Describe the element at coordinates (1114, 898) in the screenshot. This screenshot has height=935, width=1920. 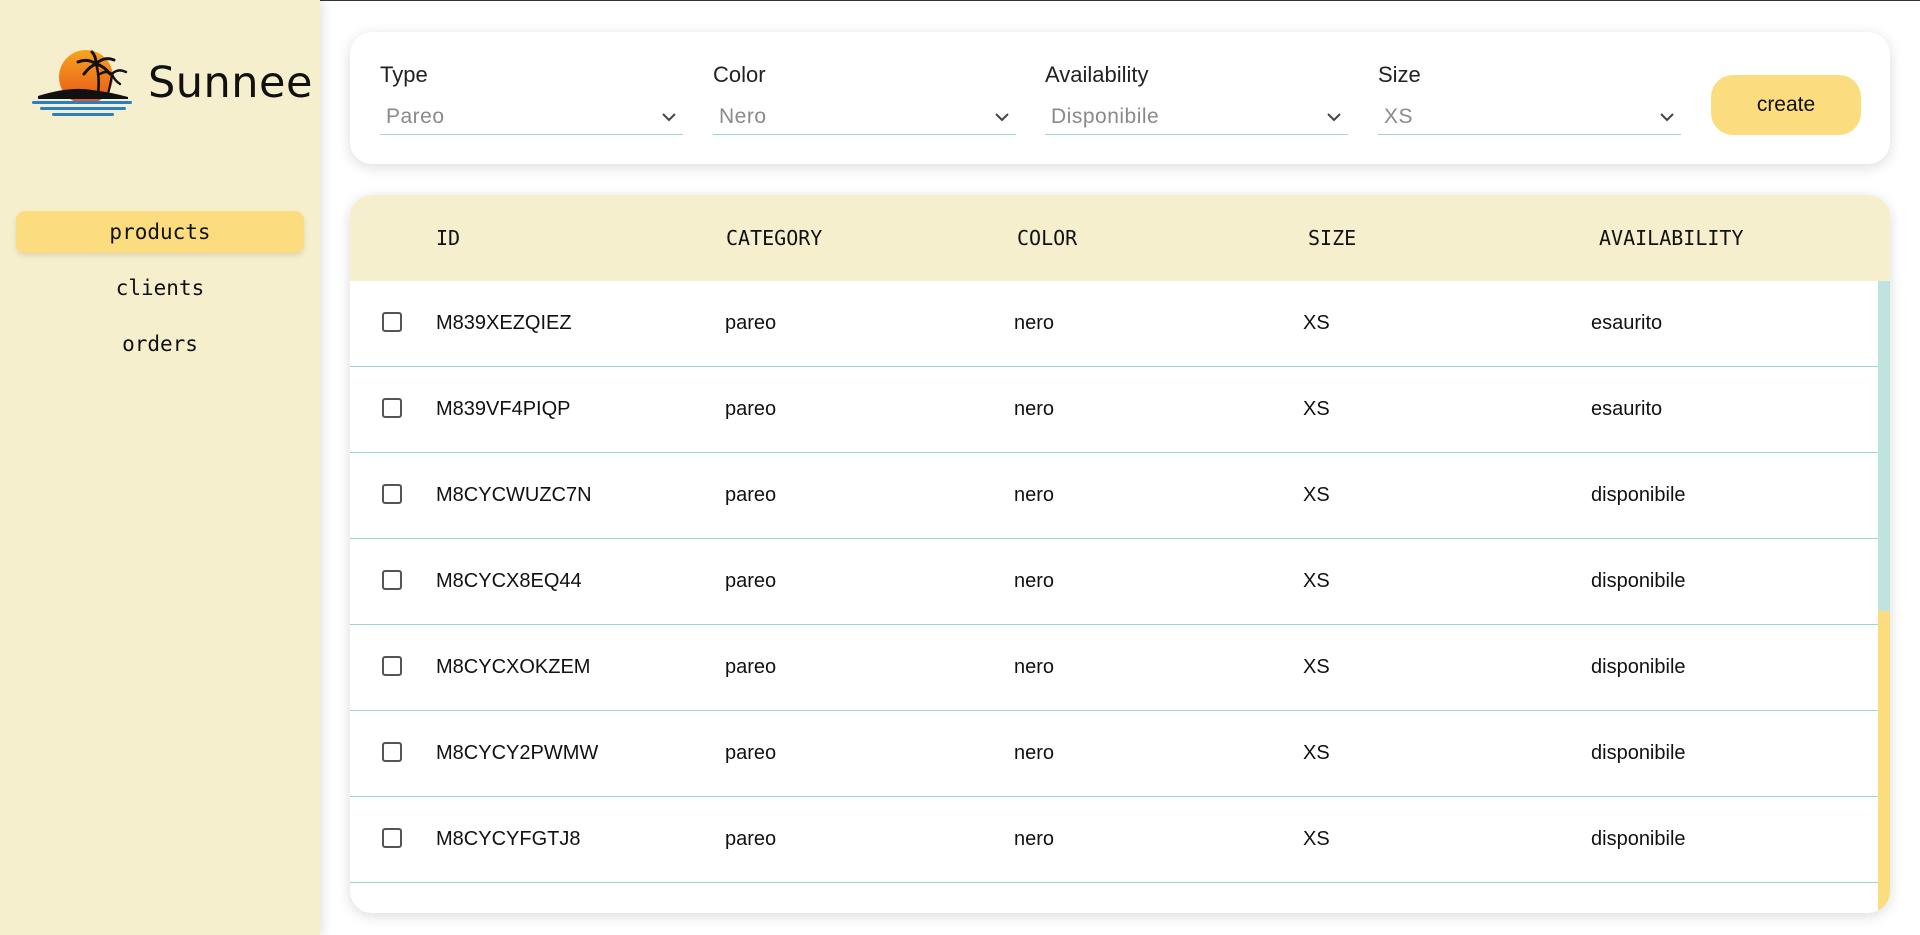
I see `table-row-partial` at that location.